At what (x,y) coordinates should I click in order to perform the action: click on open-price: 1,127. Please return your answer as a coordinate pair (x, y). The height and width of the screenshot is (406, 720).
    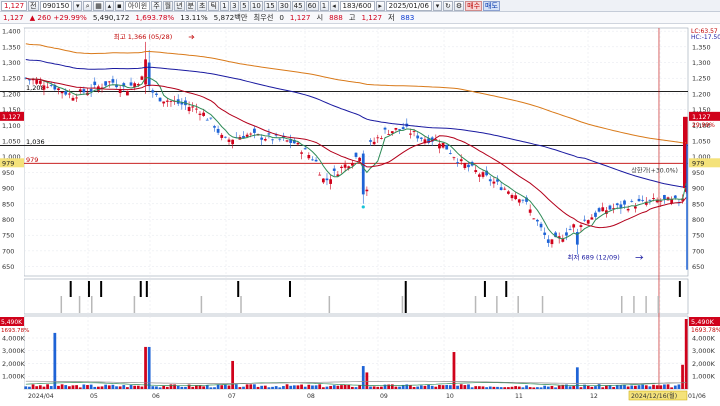
    Looking at the image, I should click on (300, 17).